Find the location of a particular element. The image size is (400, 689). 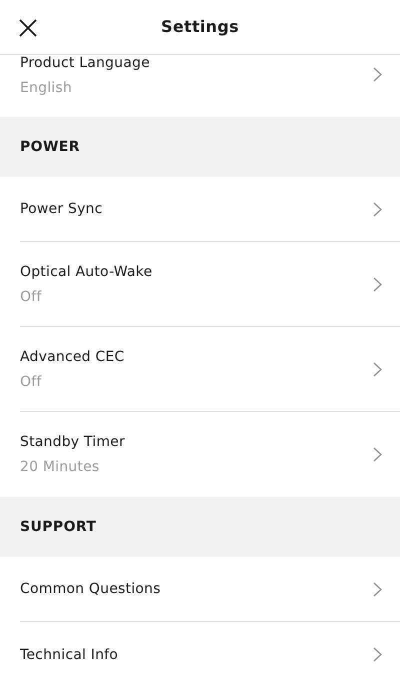

section-title: SUPPORT is located at coordinates (58, 527).